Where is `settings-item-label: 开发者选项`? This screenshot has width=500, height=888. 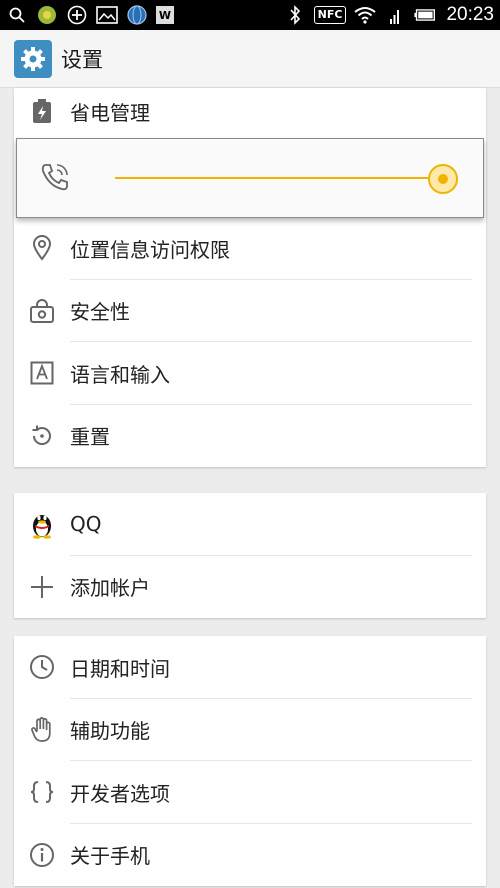 settings-item-label: 开发者选项 is located at coordinates (120, 793).